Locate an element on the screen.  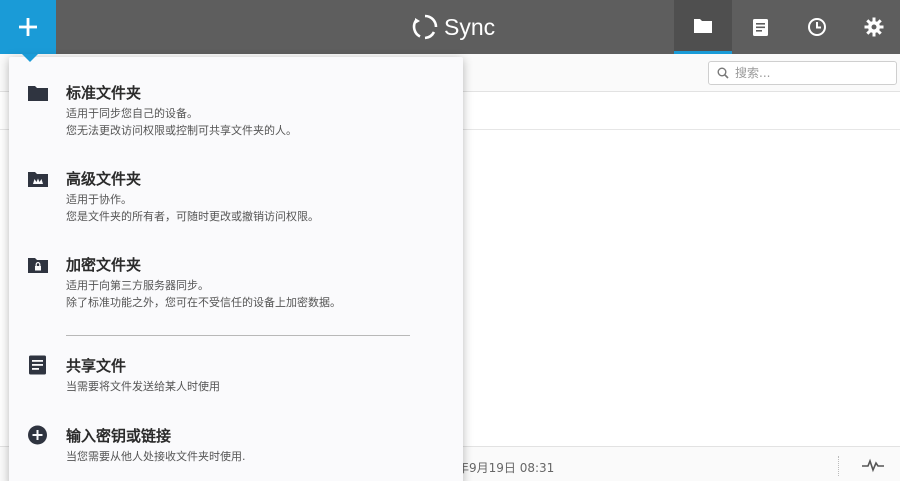
nav-transfers is located at coordinates (760, 27).